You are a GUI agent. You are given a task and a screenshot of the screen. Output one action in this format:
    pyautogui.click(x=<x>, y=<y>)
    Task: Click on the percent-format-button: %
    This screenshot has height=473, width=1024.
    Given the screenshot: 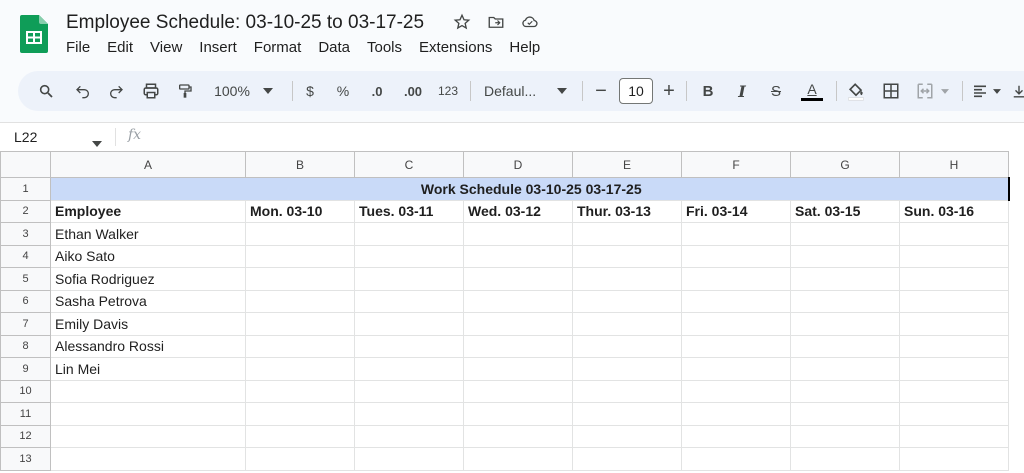 What is the action you would take?
    pyautogui.click(x=343, y=91)
    